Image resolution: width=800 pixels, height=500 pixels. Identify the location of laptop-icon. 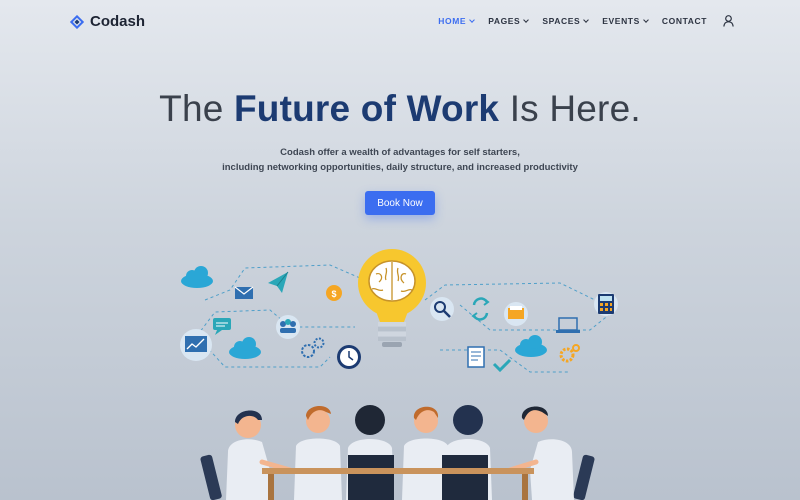
(568, 325).